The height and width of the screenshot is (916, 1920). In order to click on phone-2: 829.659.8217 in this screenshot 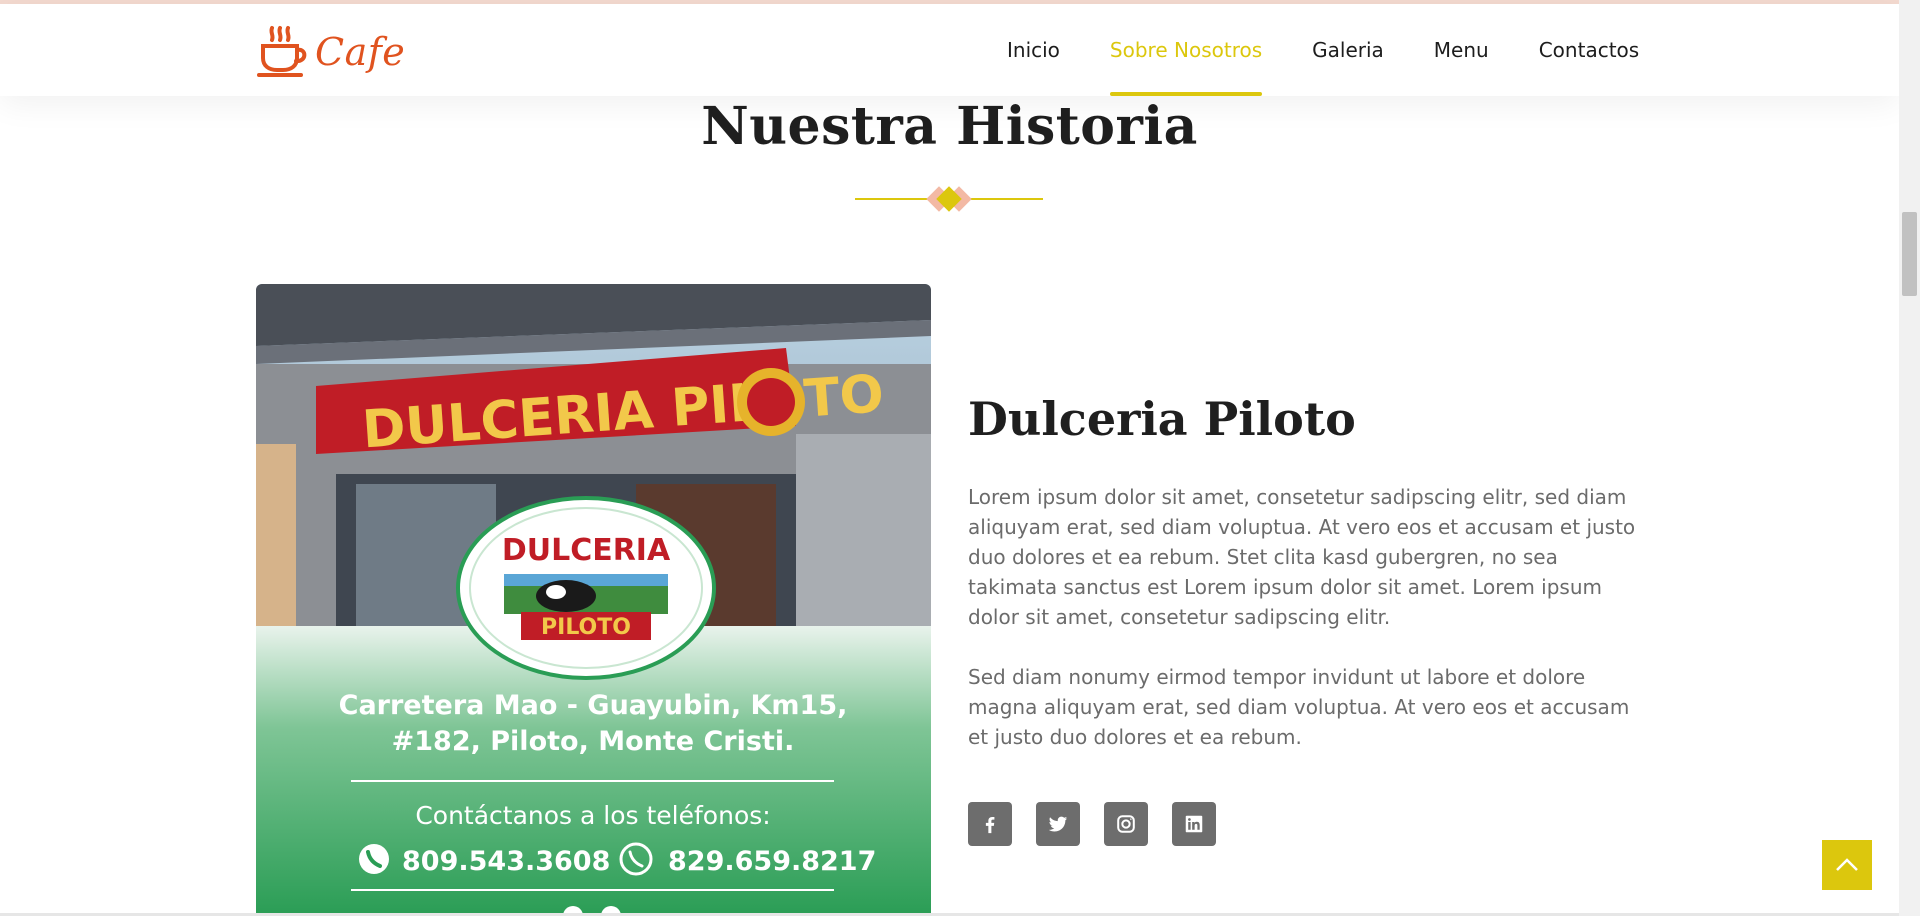, I will do `click(772, 861)`.